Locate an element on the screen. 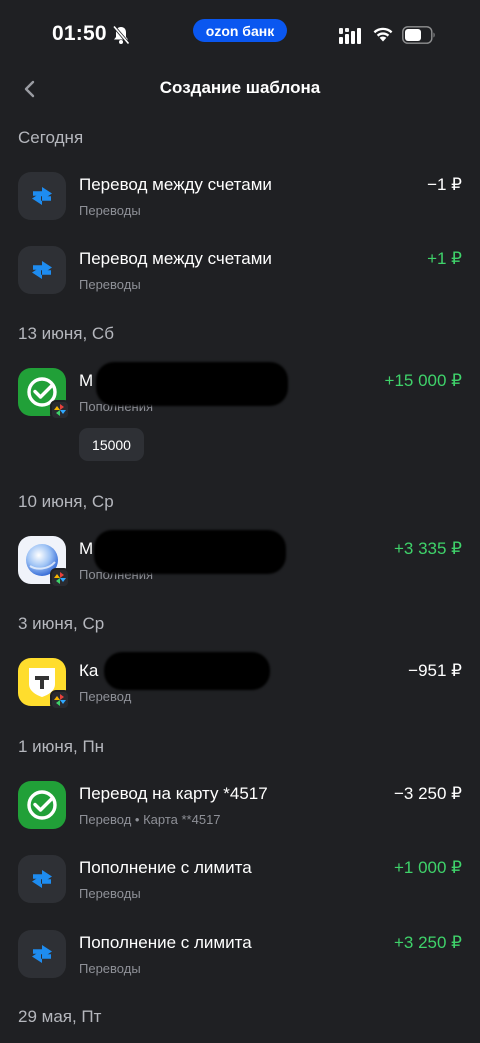  transaction-title: Ка is located at coordinates (89, 670).